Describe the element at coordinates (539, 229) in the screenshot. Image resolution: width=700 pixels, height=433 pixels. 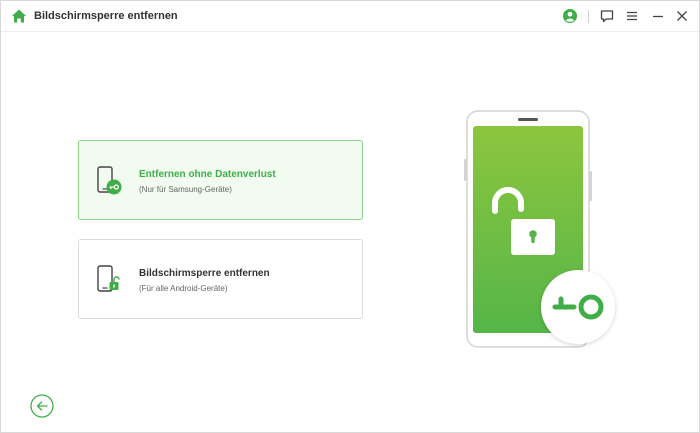
I see `phone-illustration` at that location.